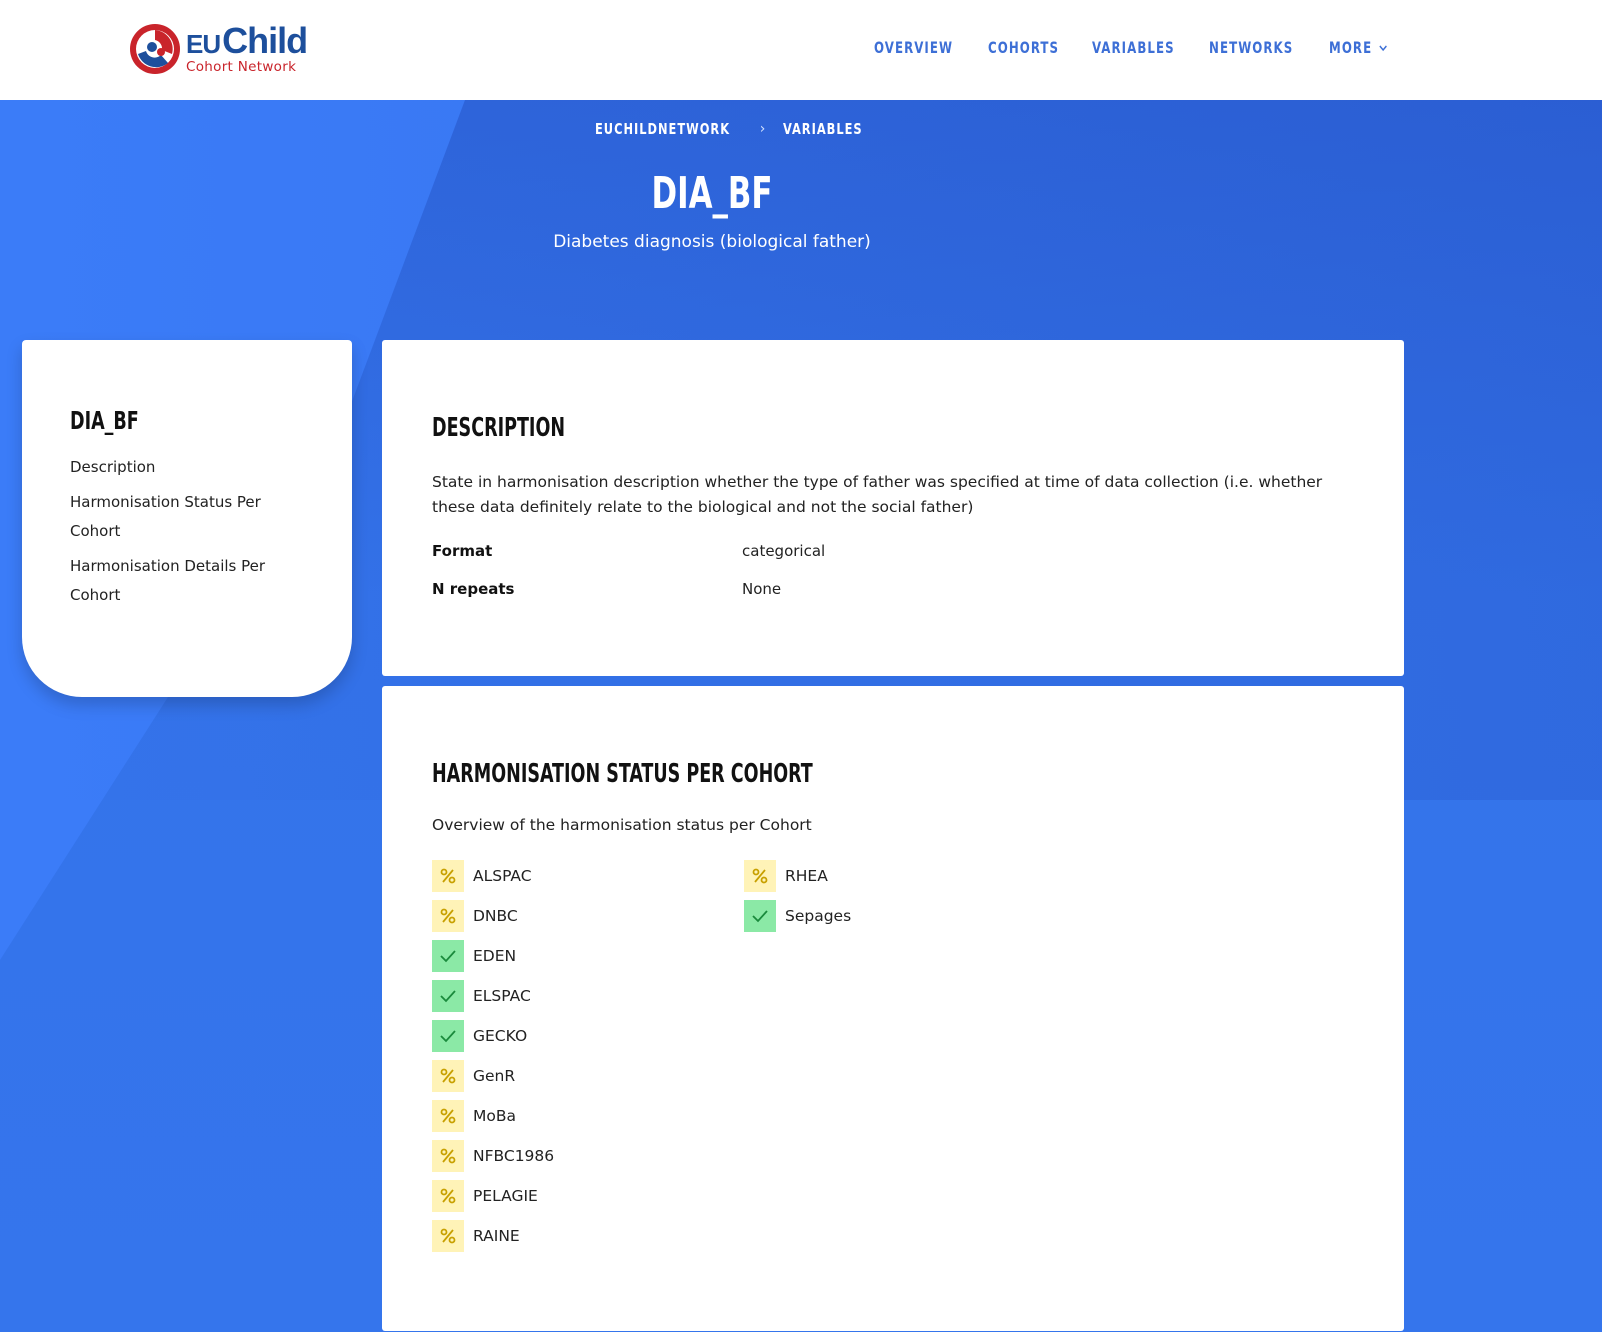 The image size is (1602, 1332). I want to click on nav-overview: OVERVIEW, so click(913, 47).